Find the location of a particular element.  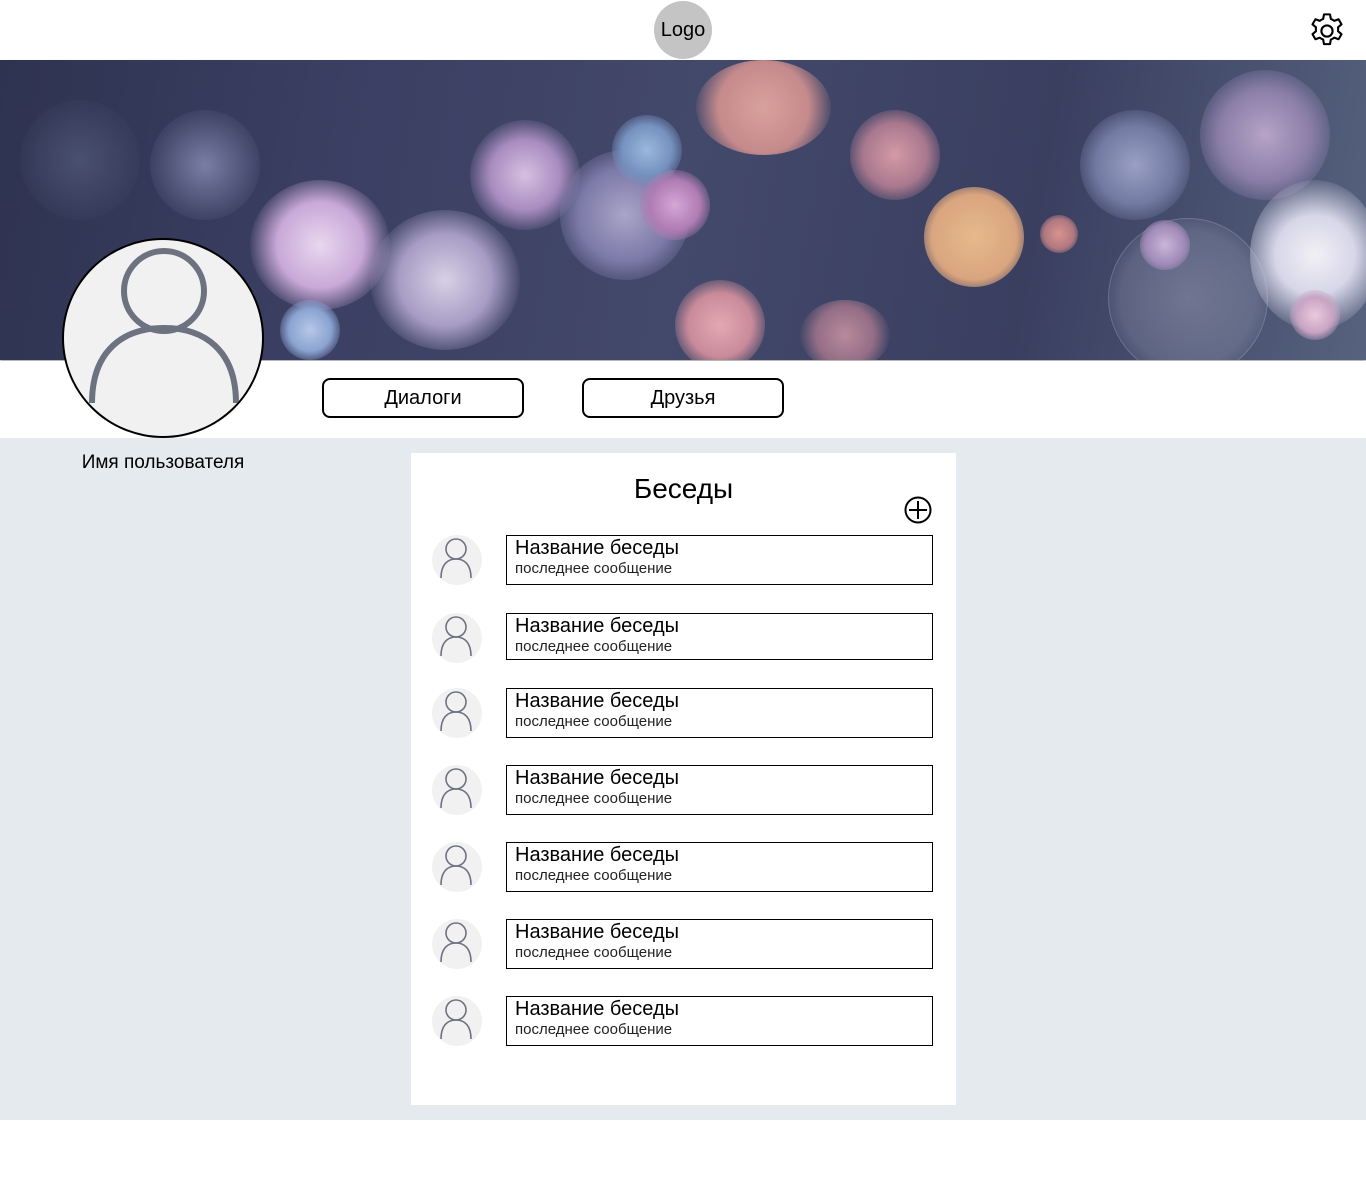

logo: Logo is located at coordinates (683, 30).